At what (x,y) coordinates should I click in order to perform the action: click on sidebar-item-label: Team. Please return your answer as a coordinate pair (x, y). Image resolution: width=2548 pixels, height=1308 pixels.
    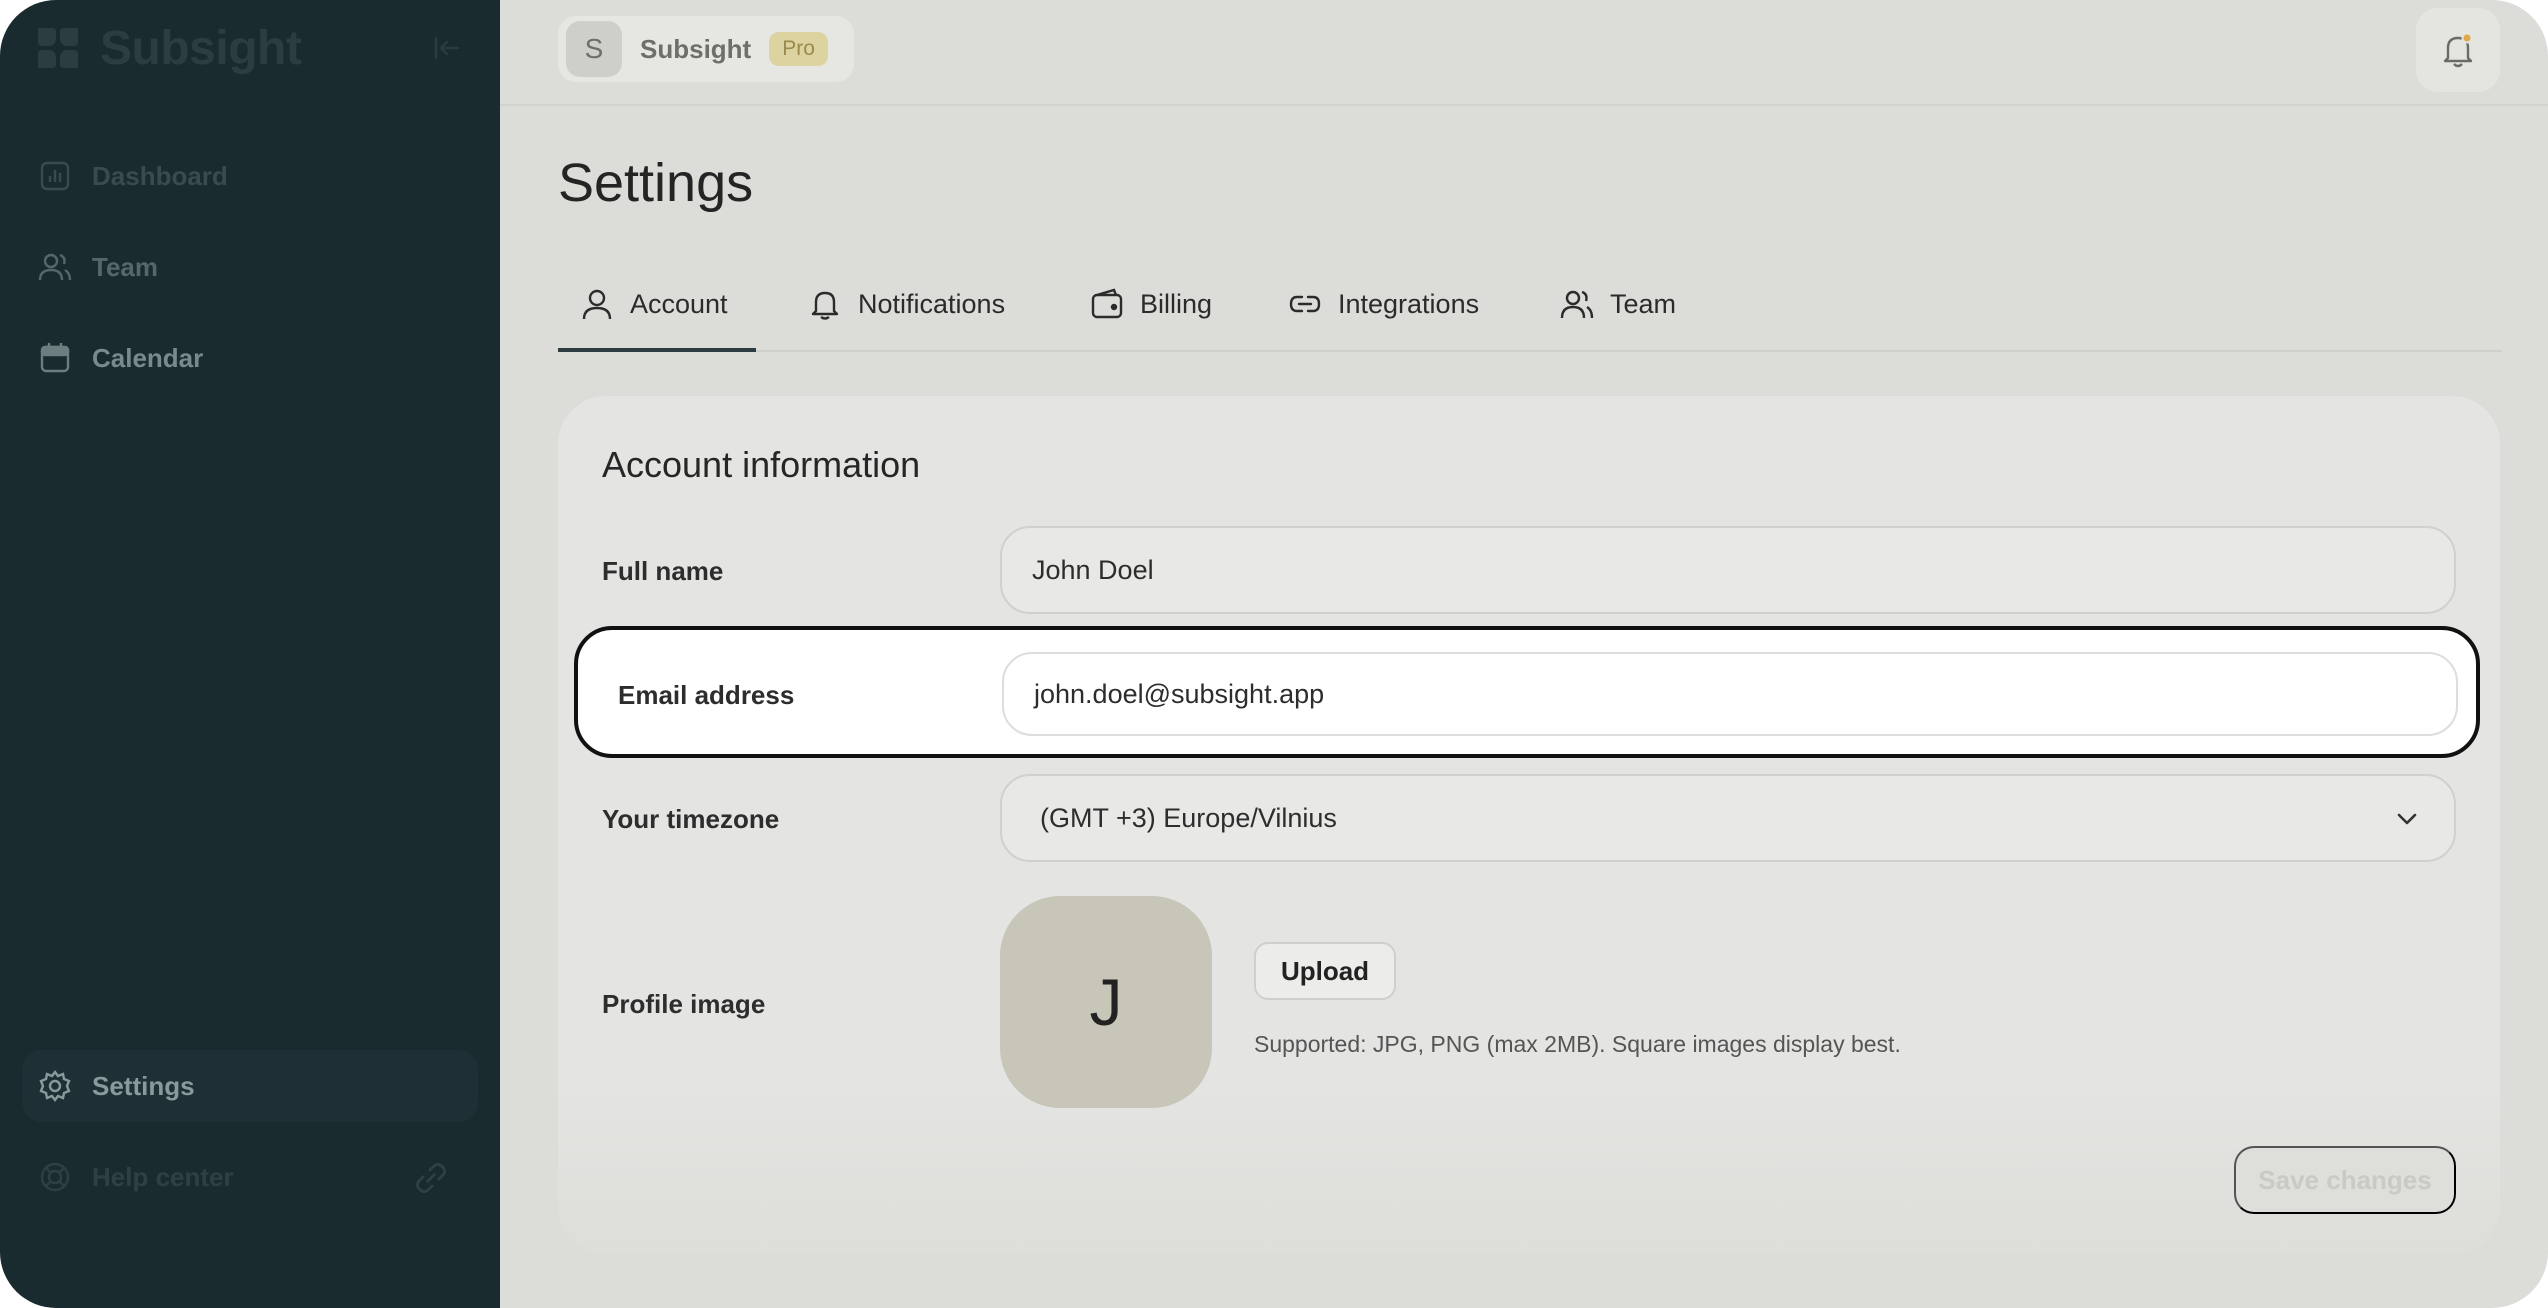
    Looking at the image, I should click on (125, 266).